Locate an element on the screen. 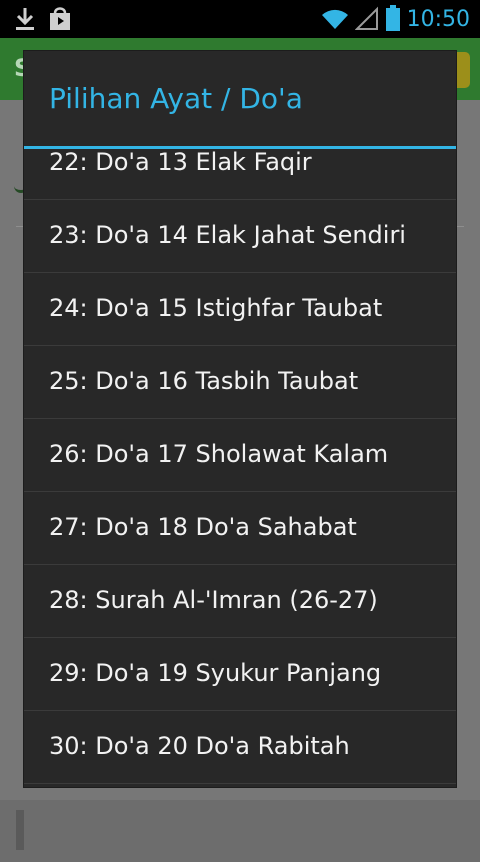 The height and width of the screenshot is (862, 480). list-item-label: 30: Do'a 20 Do'a Rabitah is located at coordinates (199, 746).